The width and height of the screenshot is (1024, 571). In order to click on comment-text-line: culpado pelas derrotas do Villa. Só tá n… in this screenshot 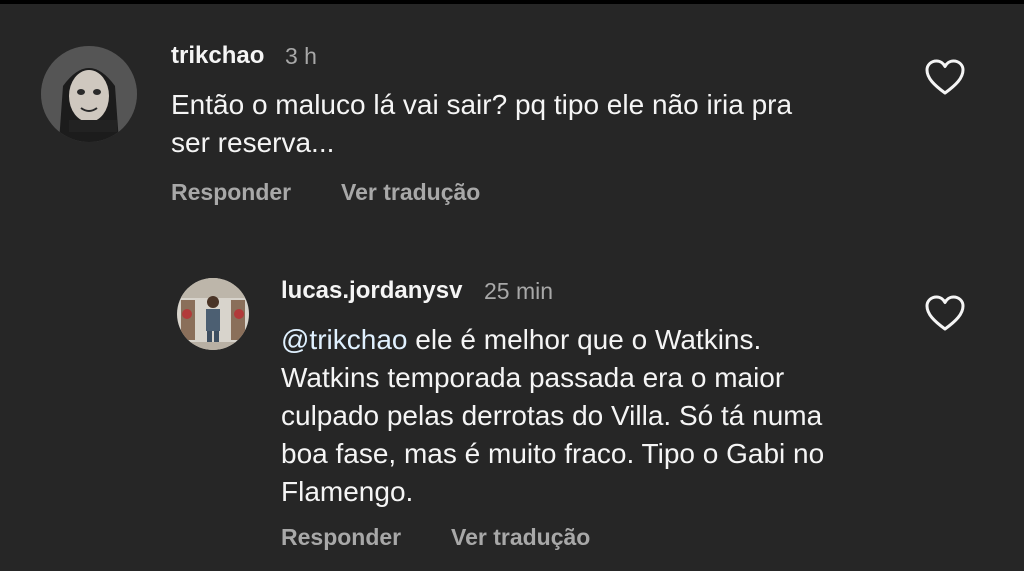, I will do `click(552, 415)`.